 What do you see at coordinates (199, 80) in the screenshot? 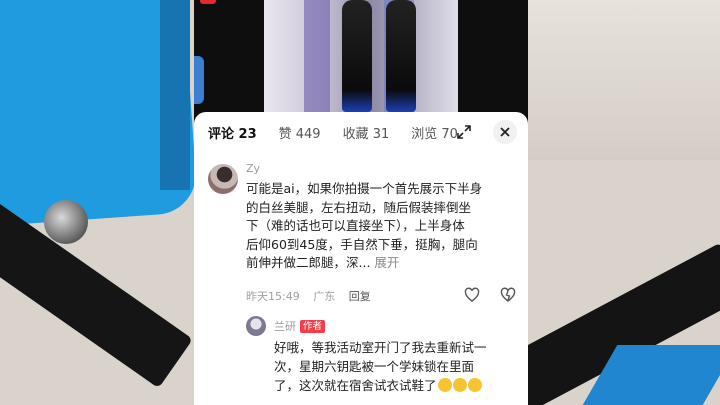
I see `side-handle` at bounding box center [199, 80].